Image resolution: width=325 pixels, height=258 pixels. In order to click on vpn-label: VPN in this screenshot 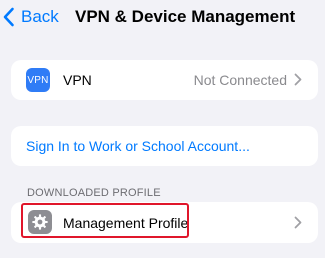, I will do `click(77, 80)`.